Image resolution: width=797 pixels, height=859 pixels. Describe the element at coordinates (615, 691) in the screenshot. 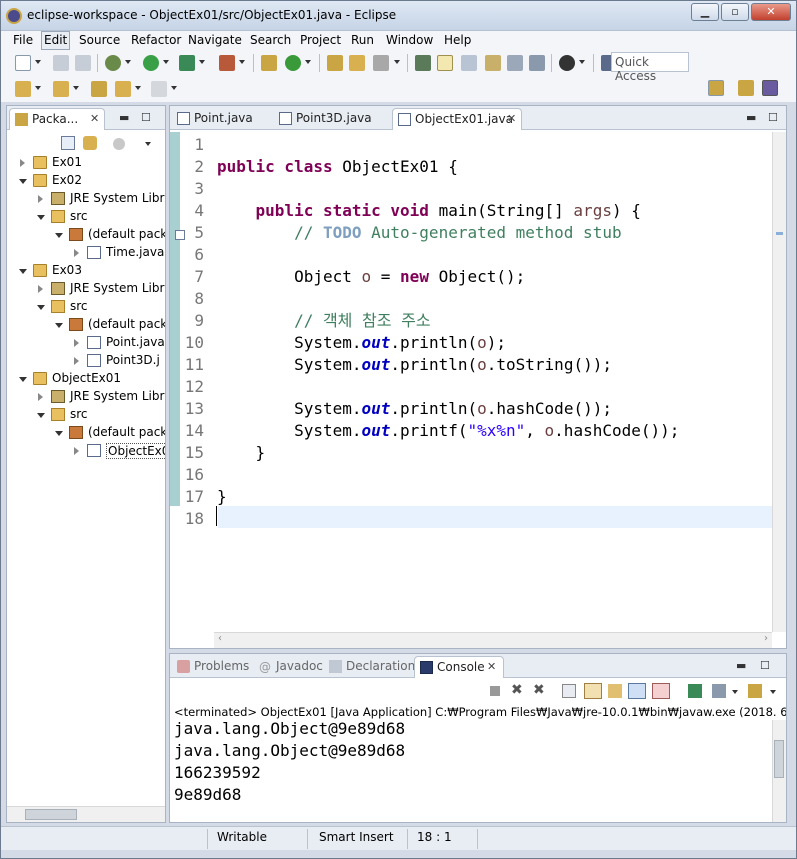

I see `word-wrap-icon` at that location.